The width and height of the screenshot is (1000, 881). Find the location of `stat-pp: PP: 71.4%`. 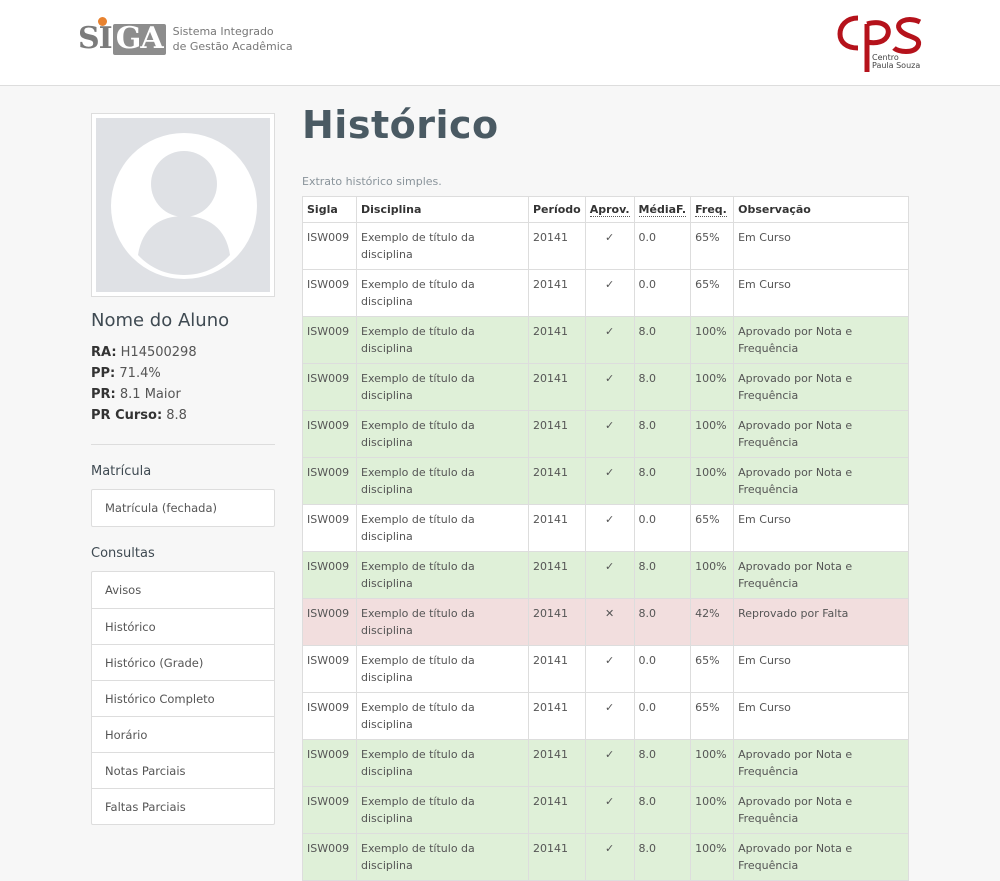

stat-pp: PP: 71.4% is located at coordinates (183, 373).